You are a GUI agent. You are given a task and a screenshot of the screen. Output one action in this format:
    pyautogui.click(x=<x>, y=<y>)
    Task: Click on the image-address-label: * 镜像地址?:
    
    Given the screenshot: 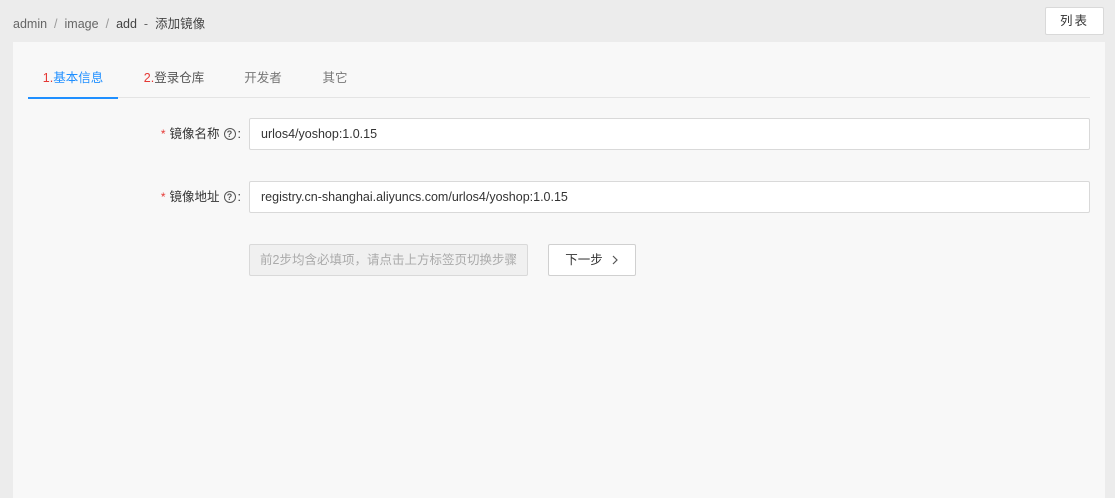 What is the action you would take?
    pyautogui.click(x=201, y=197)
    